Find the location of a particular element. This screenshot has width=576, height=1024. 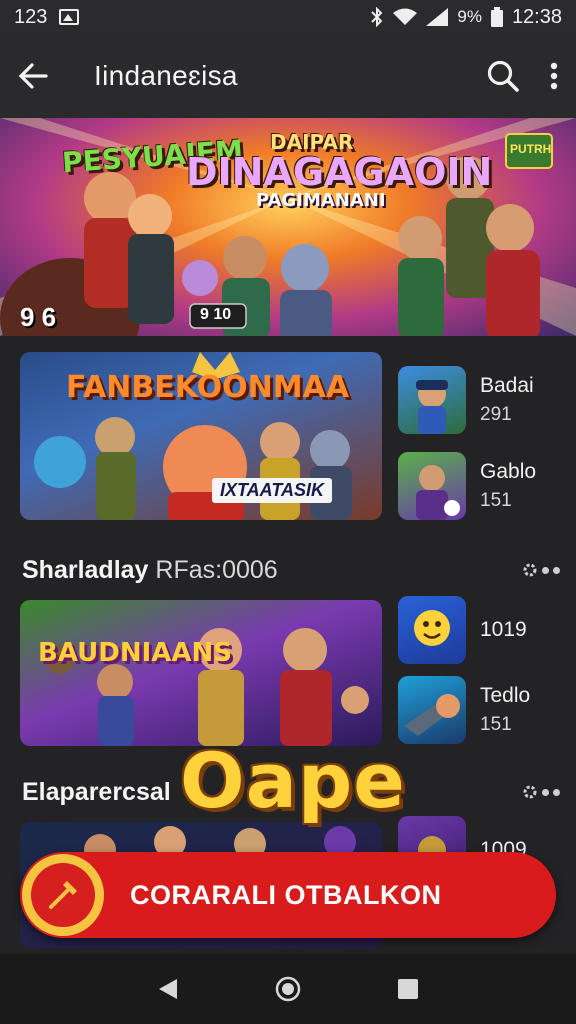

cta-button: CORARALI OTBALKON is located at coordinates (288, 895).